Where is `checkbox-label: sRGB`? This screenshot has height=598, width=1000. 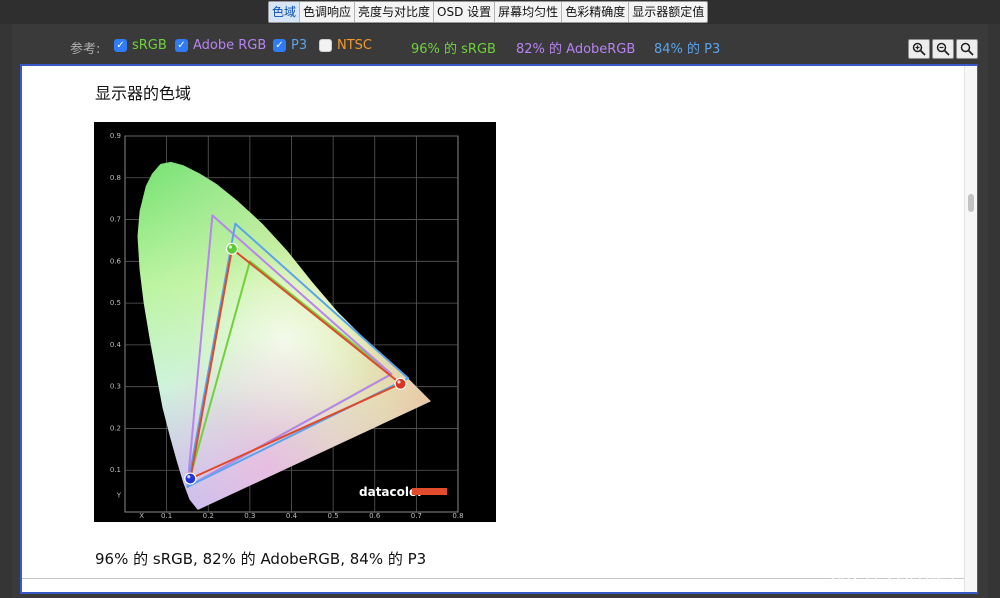 checkbox-label: sRGB is located at coordinates (149, 45).